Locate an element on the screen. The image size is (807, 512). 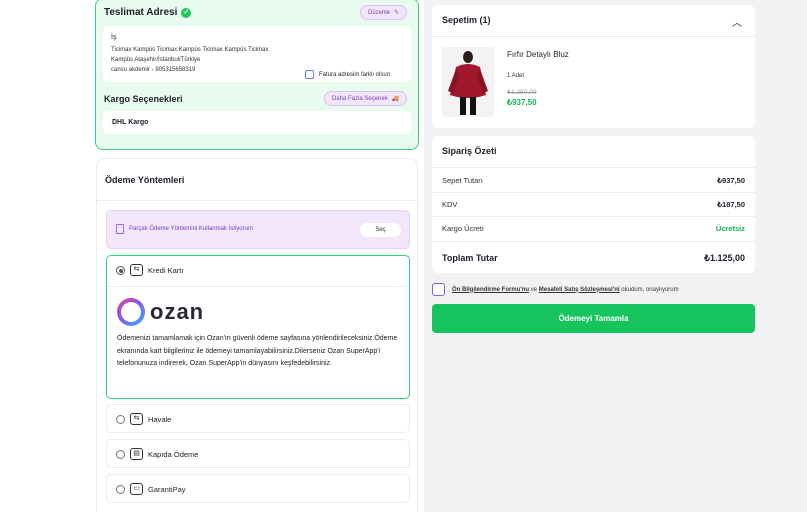
address-name: İş is located at coordinates (114, 37).